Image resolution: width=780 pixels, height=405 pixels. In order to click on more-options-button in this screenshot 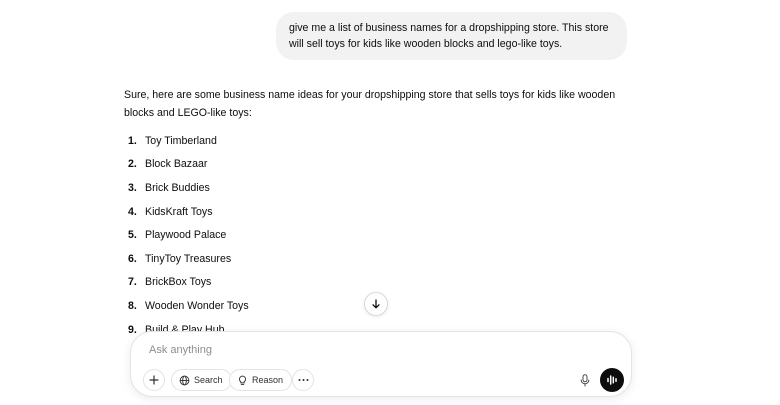, I will do `click(303, 380)`.